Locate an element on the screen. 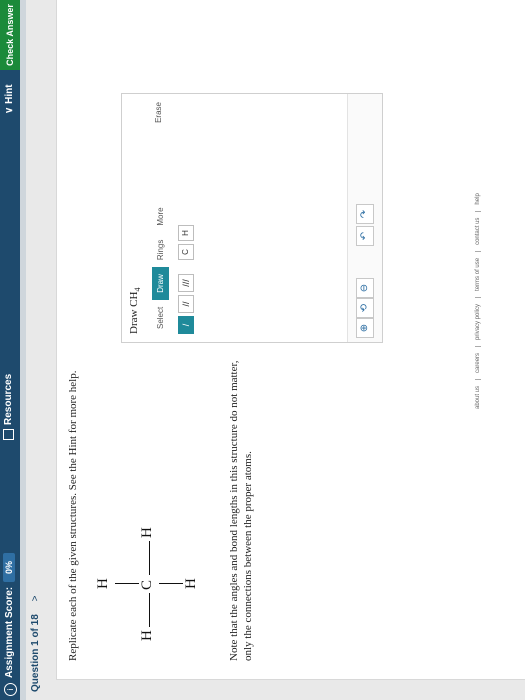  hint-button: ∨ Hint is located at coordinates (9, 99).